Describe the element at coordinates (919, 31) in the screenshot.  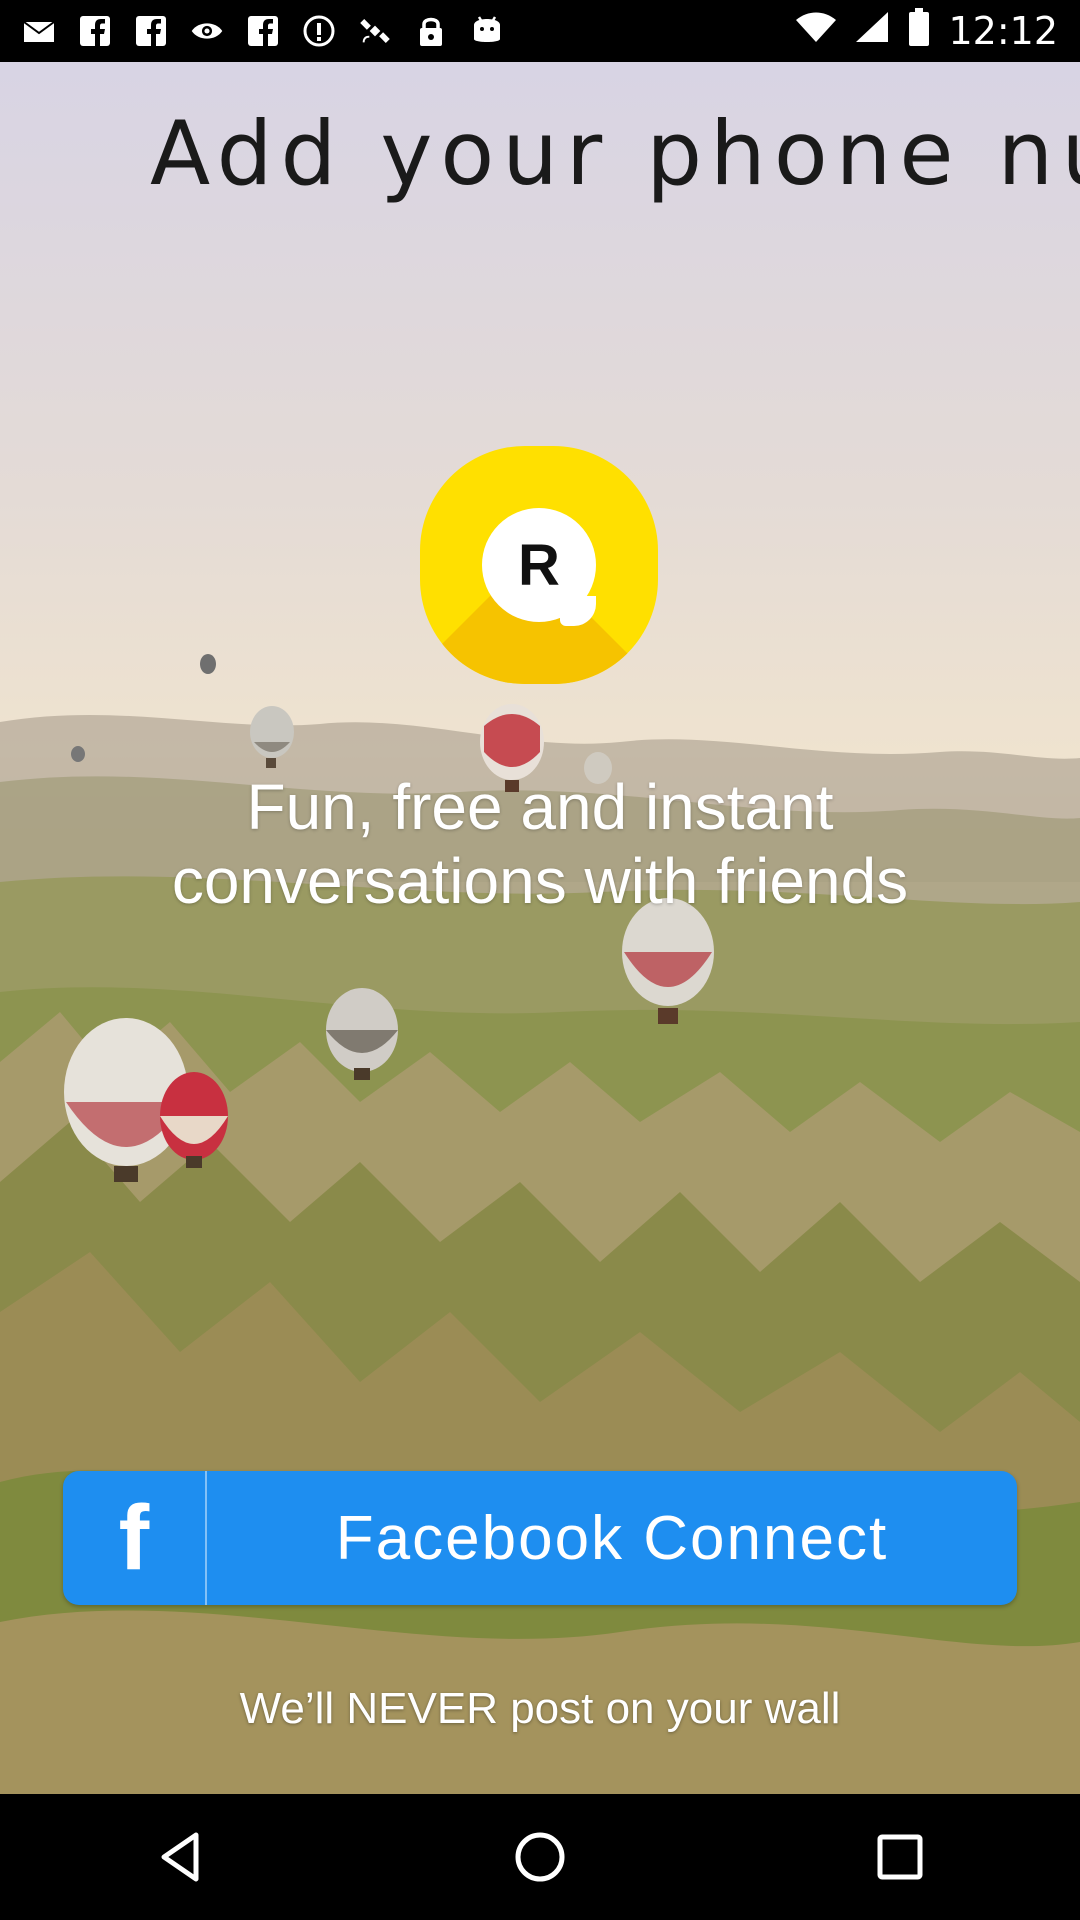
I see `battery-icon` at that location.